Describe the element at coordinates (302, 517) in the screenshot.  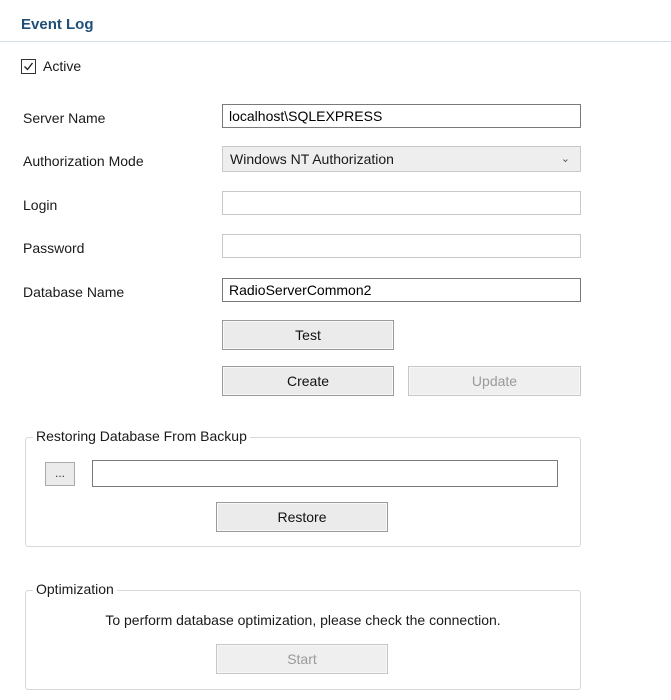
I see `restore-button: Restore` at that location.